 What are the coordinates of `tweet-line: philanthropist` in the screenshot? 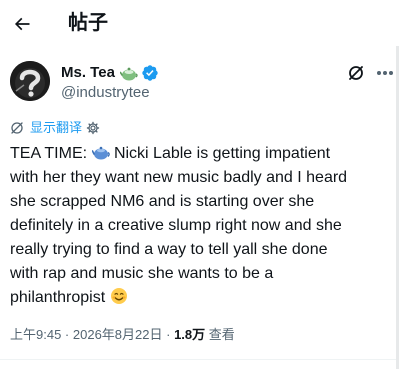 It's located at (200, 298).